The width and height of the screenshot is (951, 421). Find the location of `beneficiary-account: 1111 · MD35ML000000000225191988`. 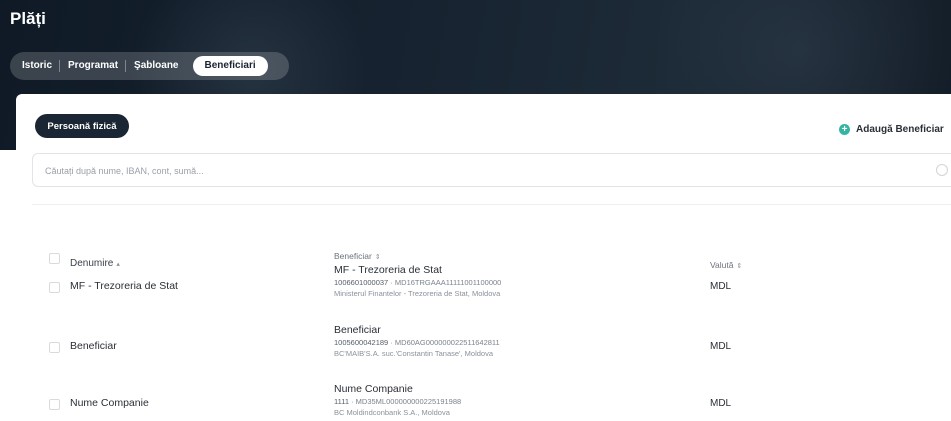

beneficiary-account: 1111 · MD35ML000000000225191988 is located at coordinates (397, 401).